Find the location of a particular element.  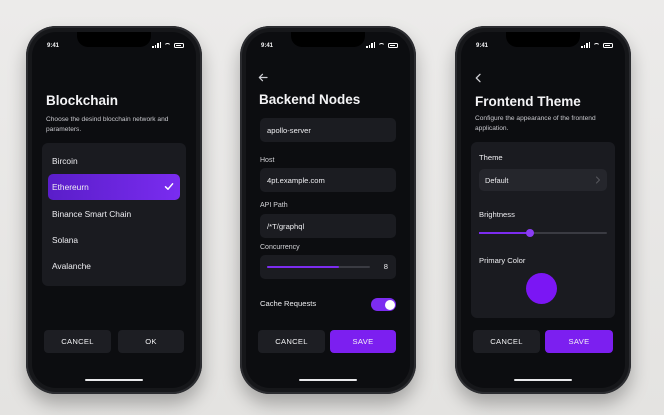

theme-select: Default is located at coordinates (543, 180).